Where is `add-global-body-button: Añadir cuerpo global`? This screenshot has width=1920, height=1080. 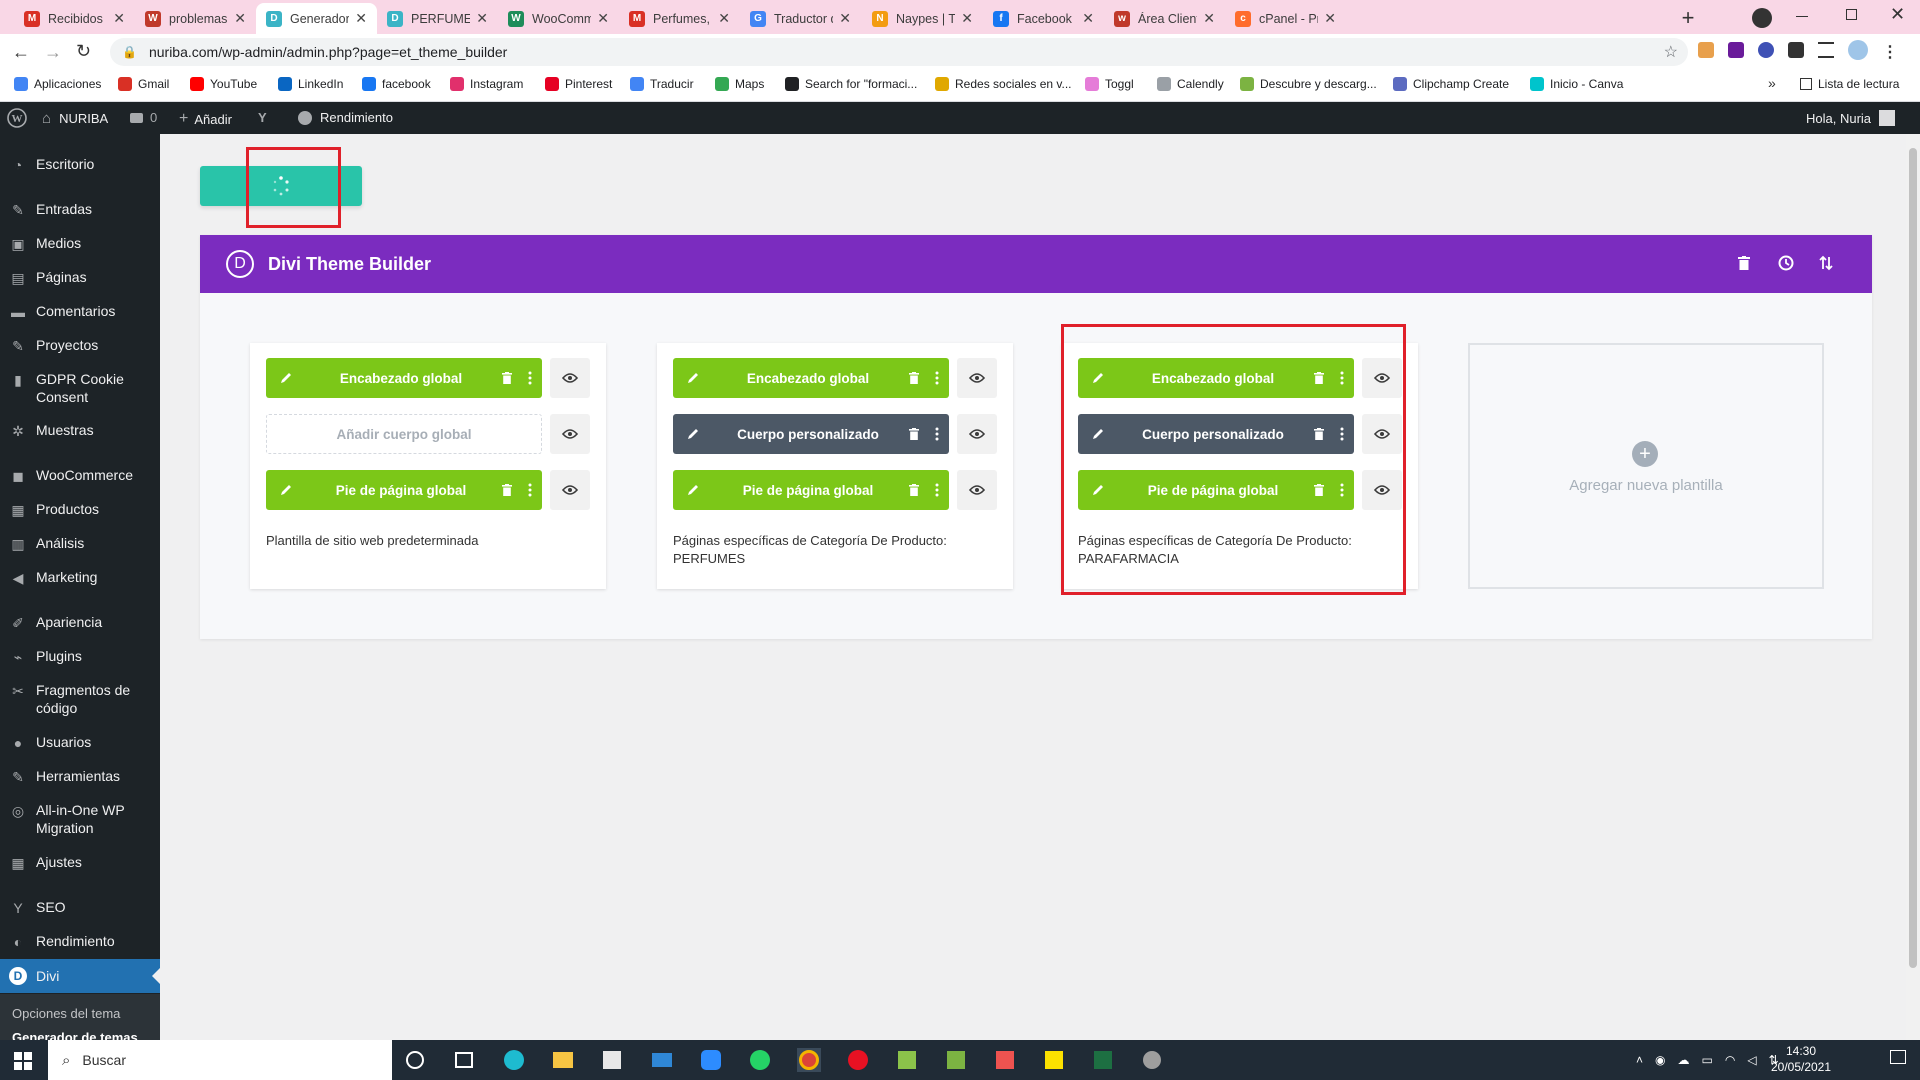 add-global-body-button: Añadir cuerpo global is located at coordinates (404, 434).